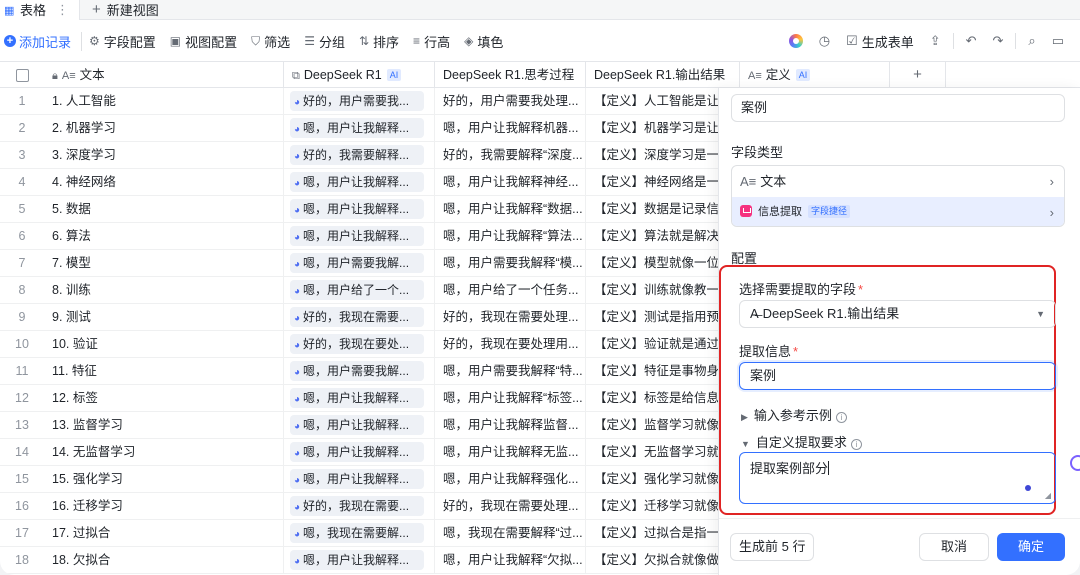 The image size is (1080, 575). Describe the element at coordinates (918, 75) in the screenshot. I see `add-column-button: +` at that location.